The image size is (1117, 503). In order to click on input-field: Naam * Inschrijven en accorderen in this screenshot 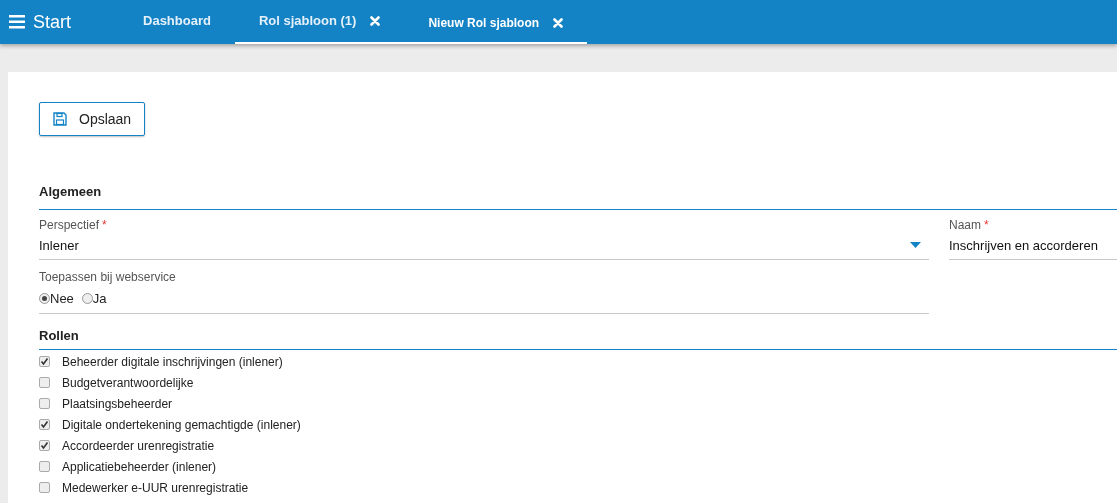, I will do `click(1033, 237)`.